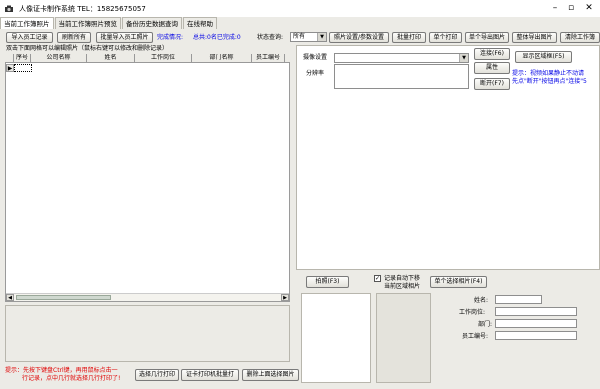  I want to click on lower-left-panel, so click(147, 333).